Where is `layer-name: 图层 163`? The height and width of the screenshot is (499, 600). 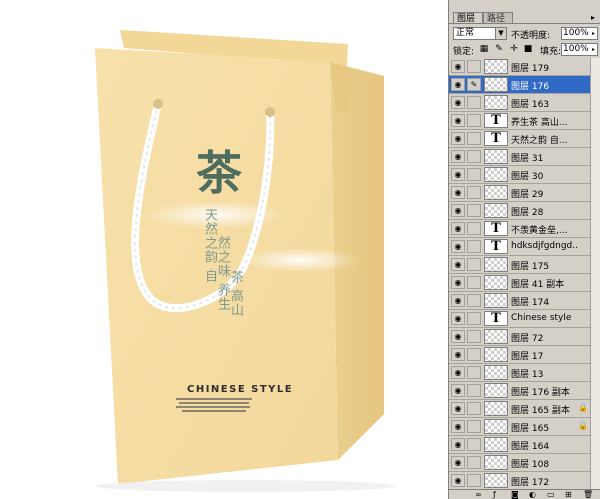
layer-name: 图层 163 is located at coordinates (545, 103).